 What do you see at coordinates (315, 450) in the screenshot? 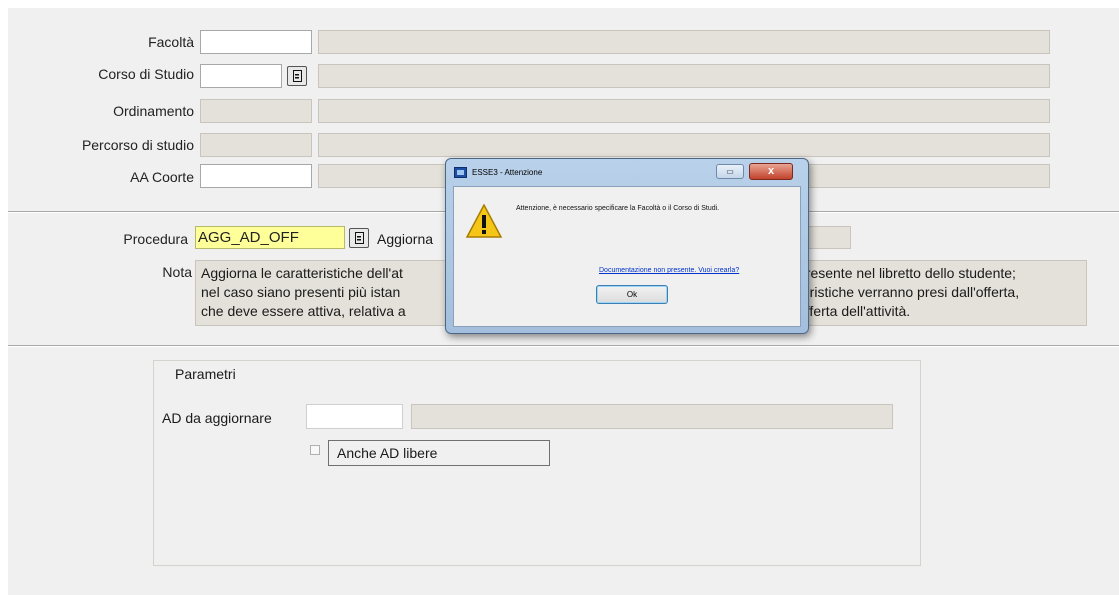
I see `anche-ad-checkbox` at bounding box center [315, 450].